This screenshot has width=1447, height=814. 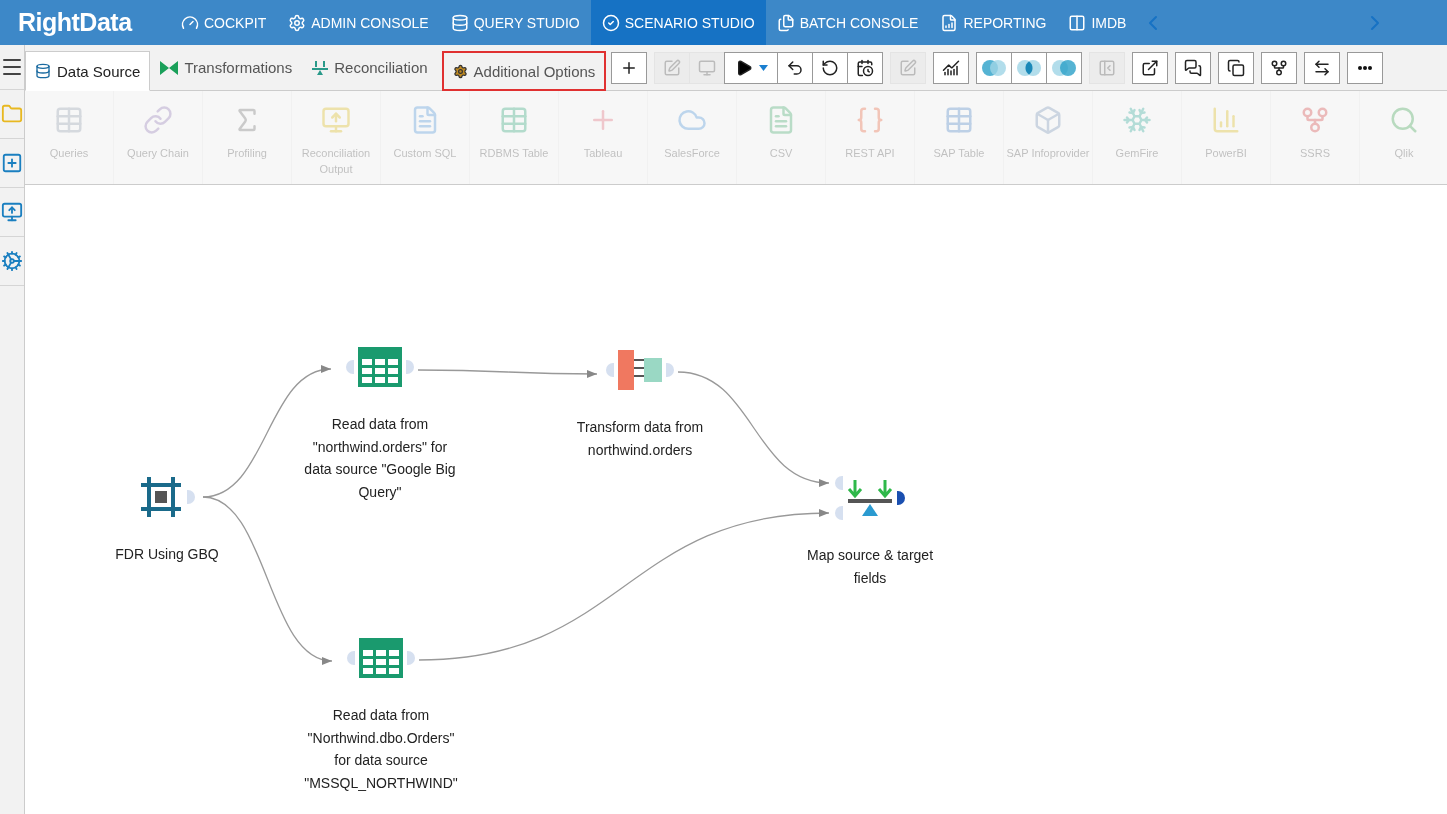 I want to click on nav-item: SCENARIO STUDIO, so click(x=678, y=22).